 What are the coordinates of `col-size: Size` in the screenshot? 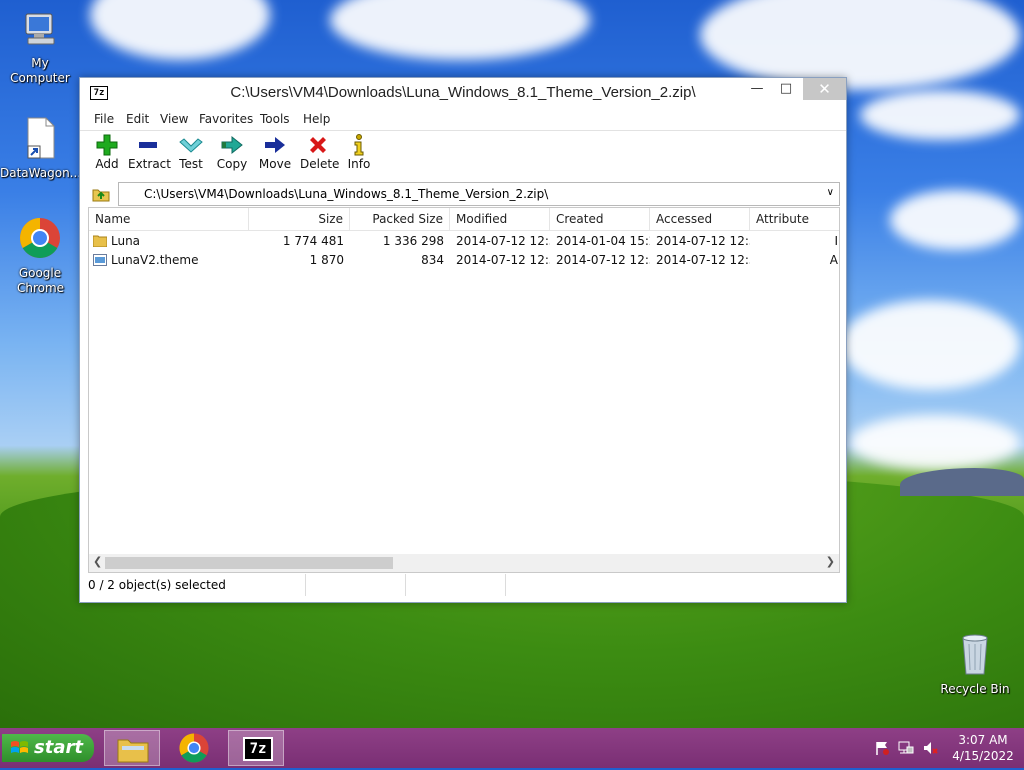 It's located at (299, 219).